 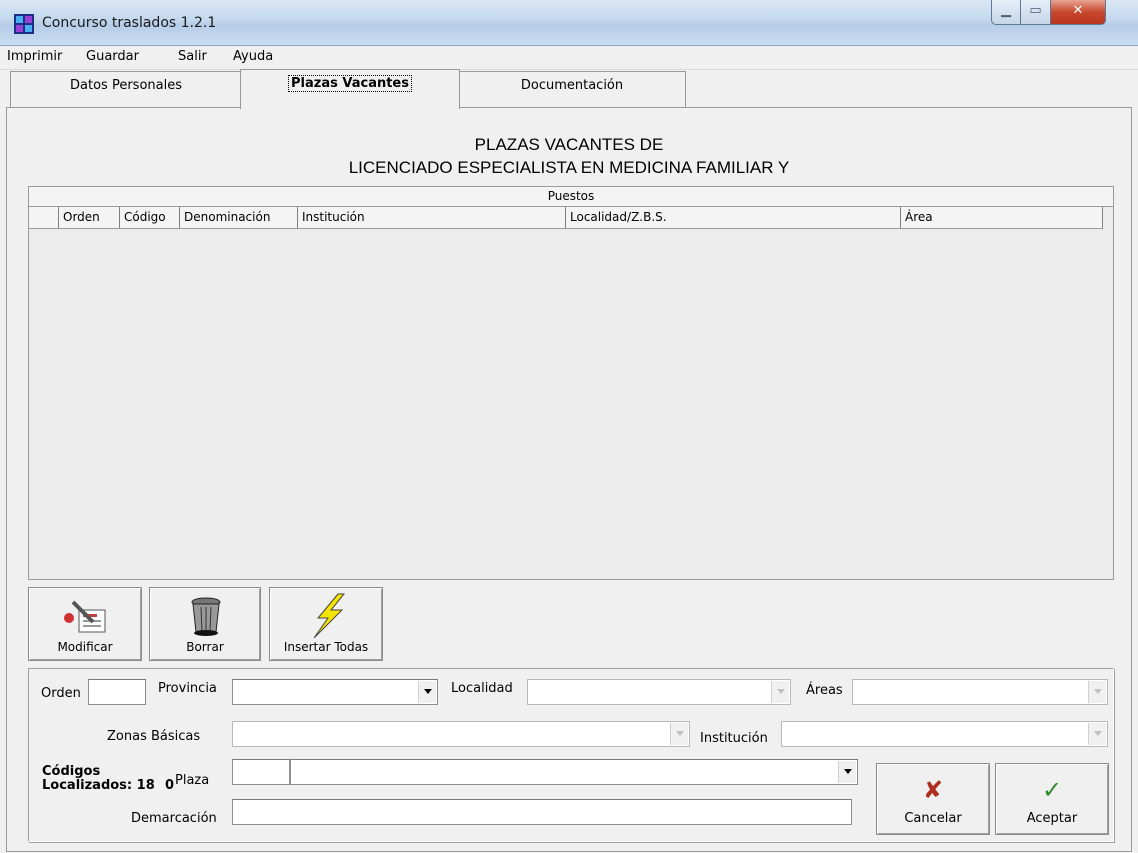 I want to click on provincia-label: Provincia, so click(x=187, y=688).